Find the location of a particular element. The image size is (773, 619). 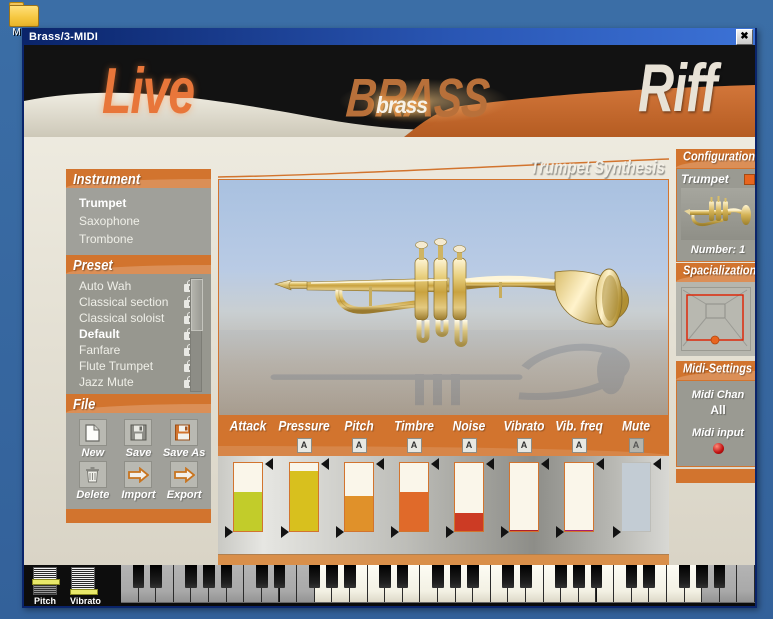

vibrato-wheel-track is located at coordinates (84, 581).